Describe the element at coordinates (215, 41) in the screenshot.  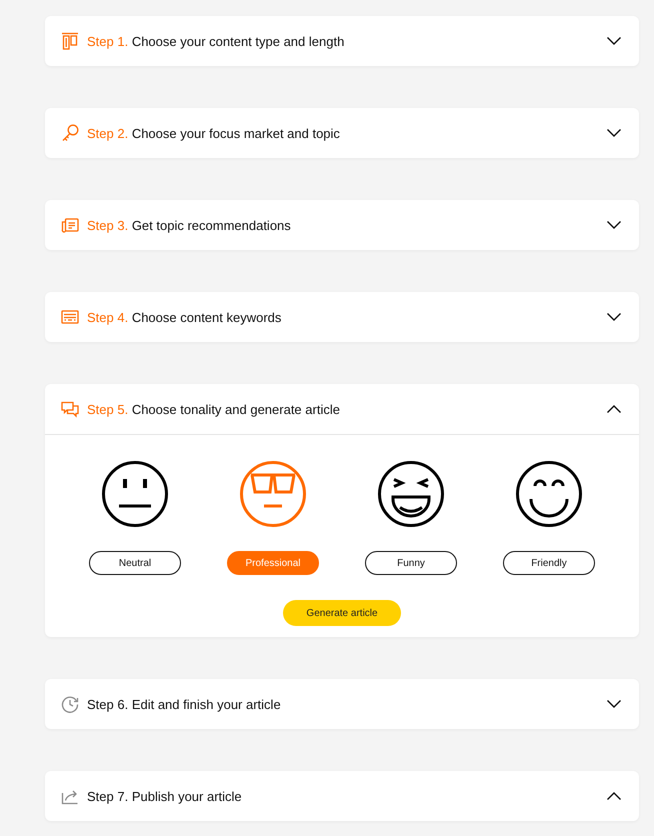
I see `step-title: Step 1. Choose your content type and length` at that location.